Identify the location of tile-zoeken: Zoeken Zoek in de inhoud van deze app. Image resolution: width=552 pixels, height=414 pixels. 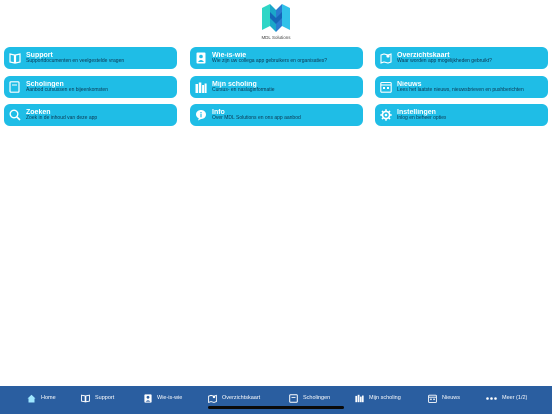
(90, 115).